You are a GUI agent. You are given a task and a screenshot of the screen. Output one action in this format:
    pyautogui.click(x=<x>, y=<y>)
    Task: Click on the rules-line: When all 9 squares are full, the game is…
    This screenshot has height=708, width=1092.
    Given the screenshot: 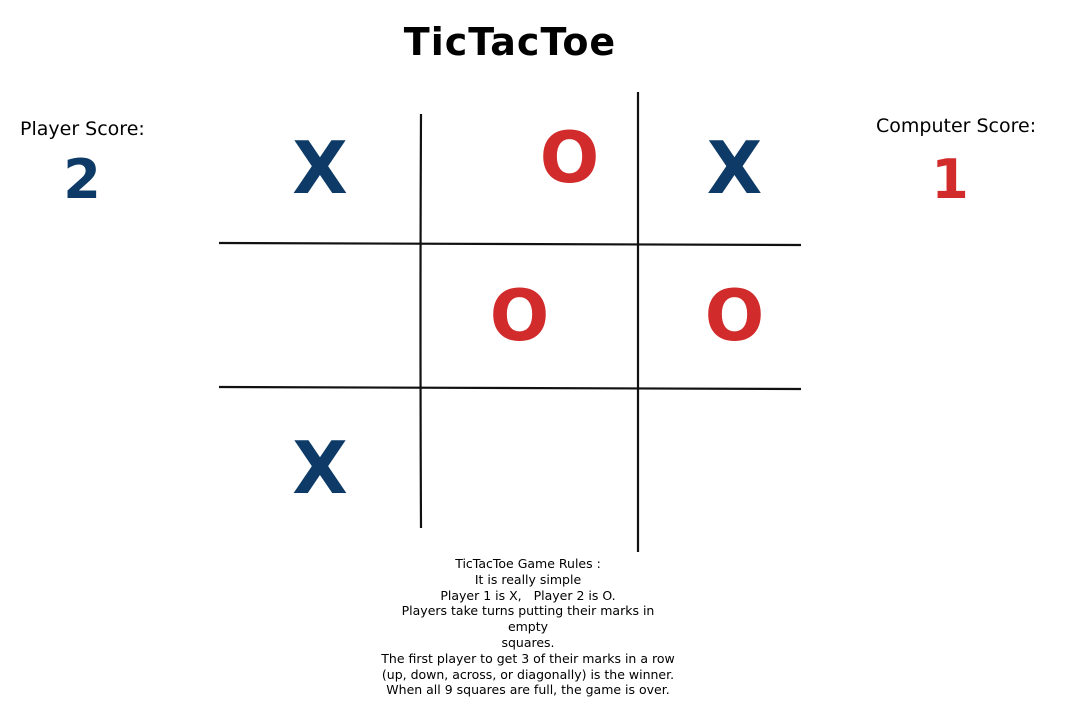 What is the action you would take?
    pyautogui.click(x=528, y=690)
    